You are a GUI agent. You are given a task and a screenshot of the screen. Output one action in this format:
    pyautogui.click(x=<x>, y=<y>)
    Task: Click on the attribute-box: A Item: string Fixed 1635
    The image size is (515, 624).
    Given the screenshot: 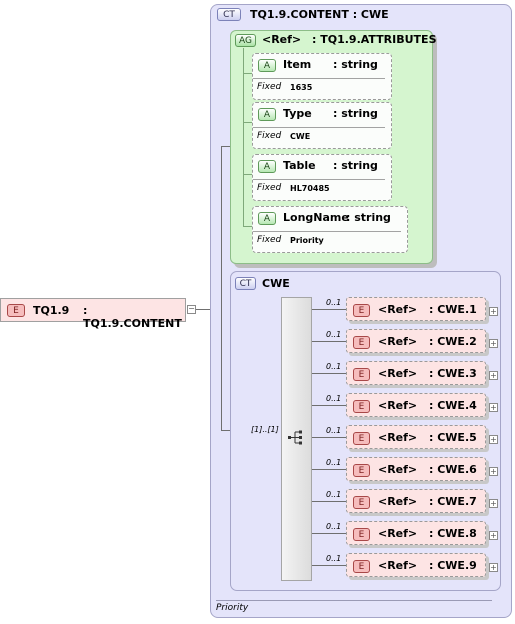 What is the action you would take?
    pyautogui.click(x=322, y=76)
    